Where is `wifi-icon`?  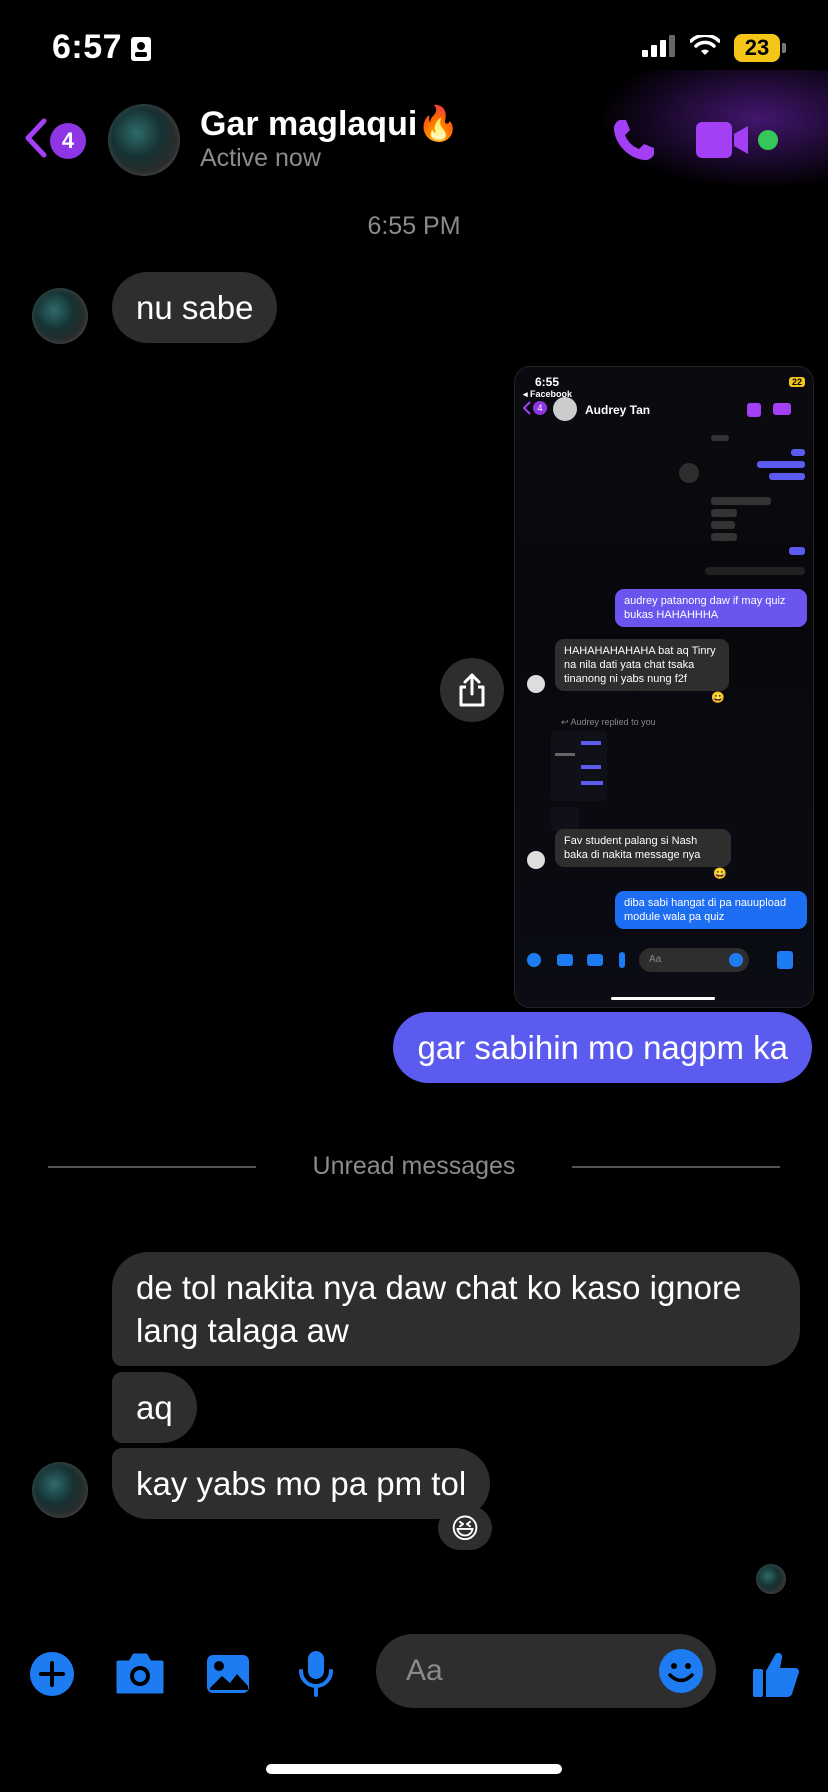 wifi-icon is located at coordinates (705, 47).